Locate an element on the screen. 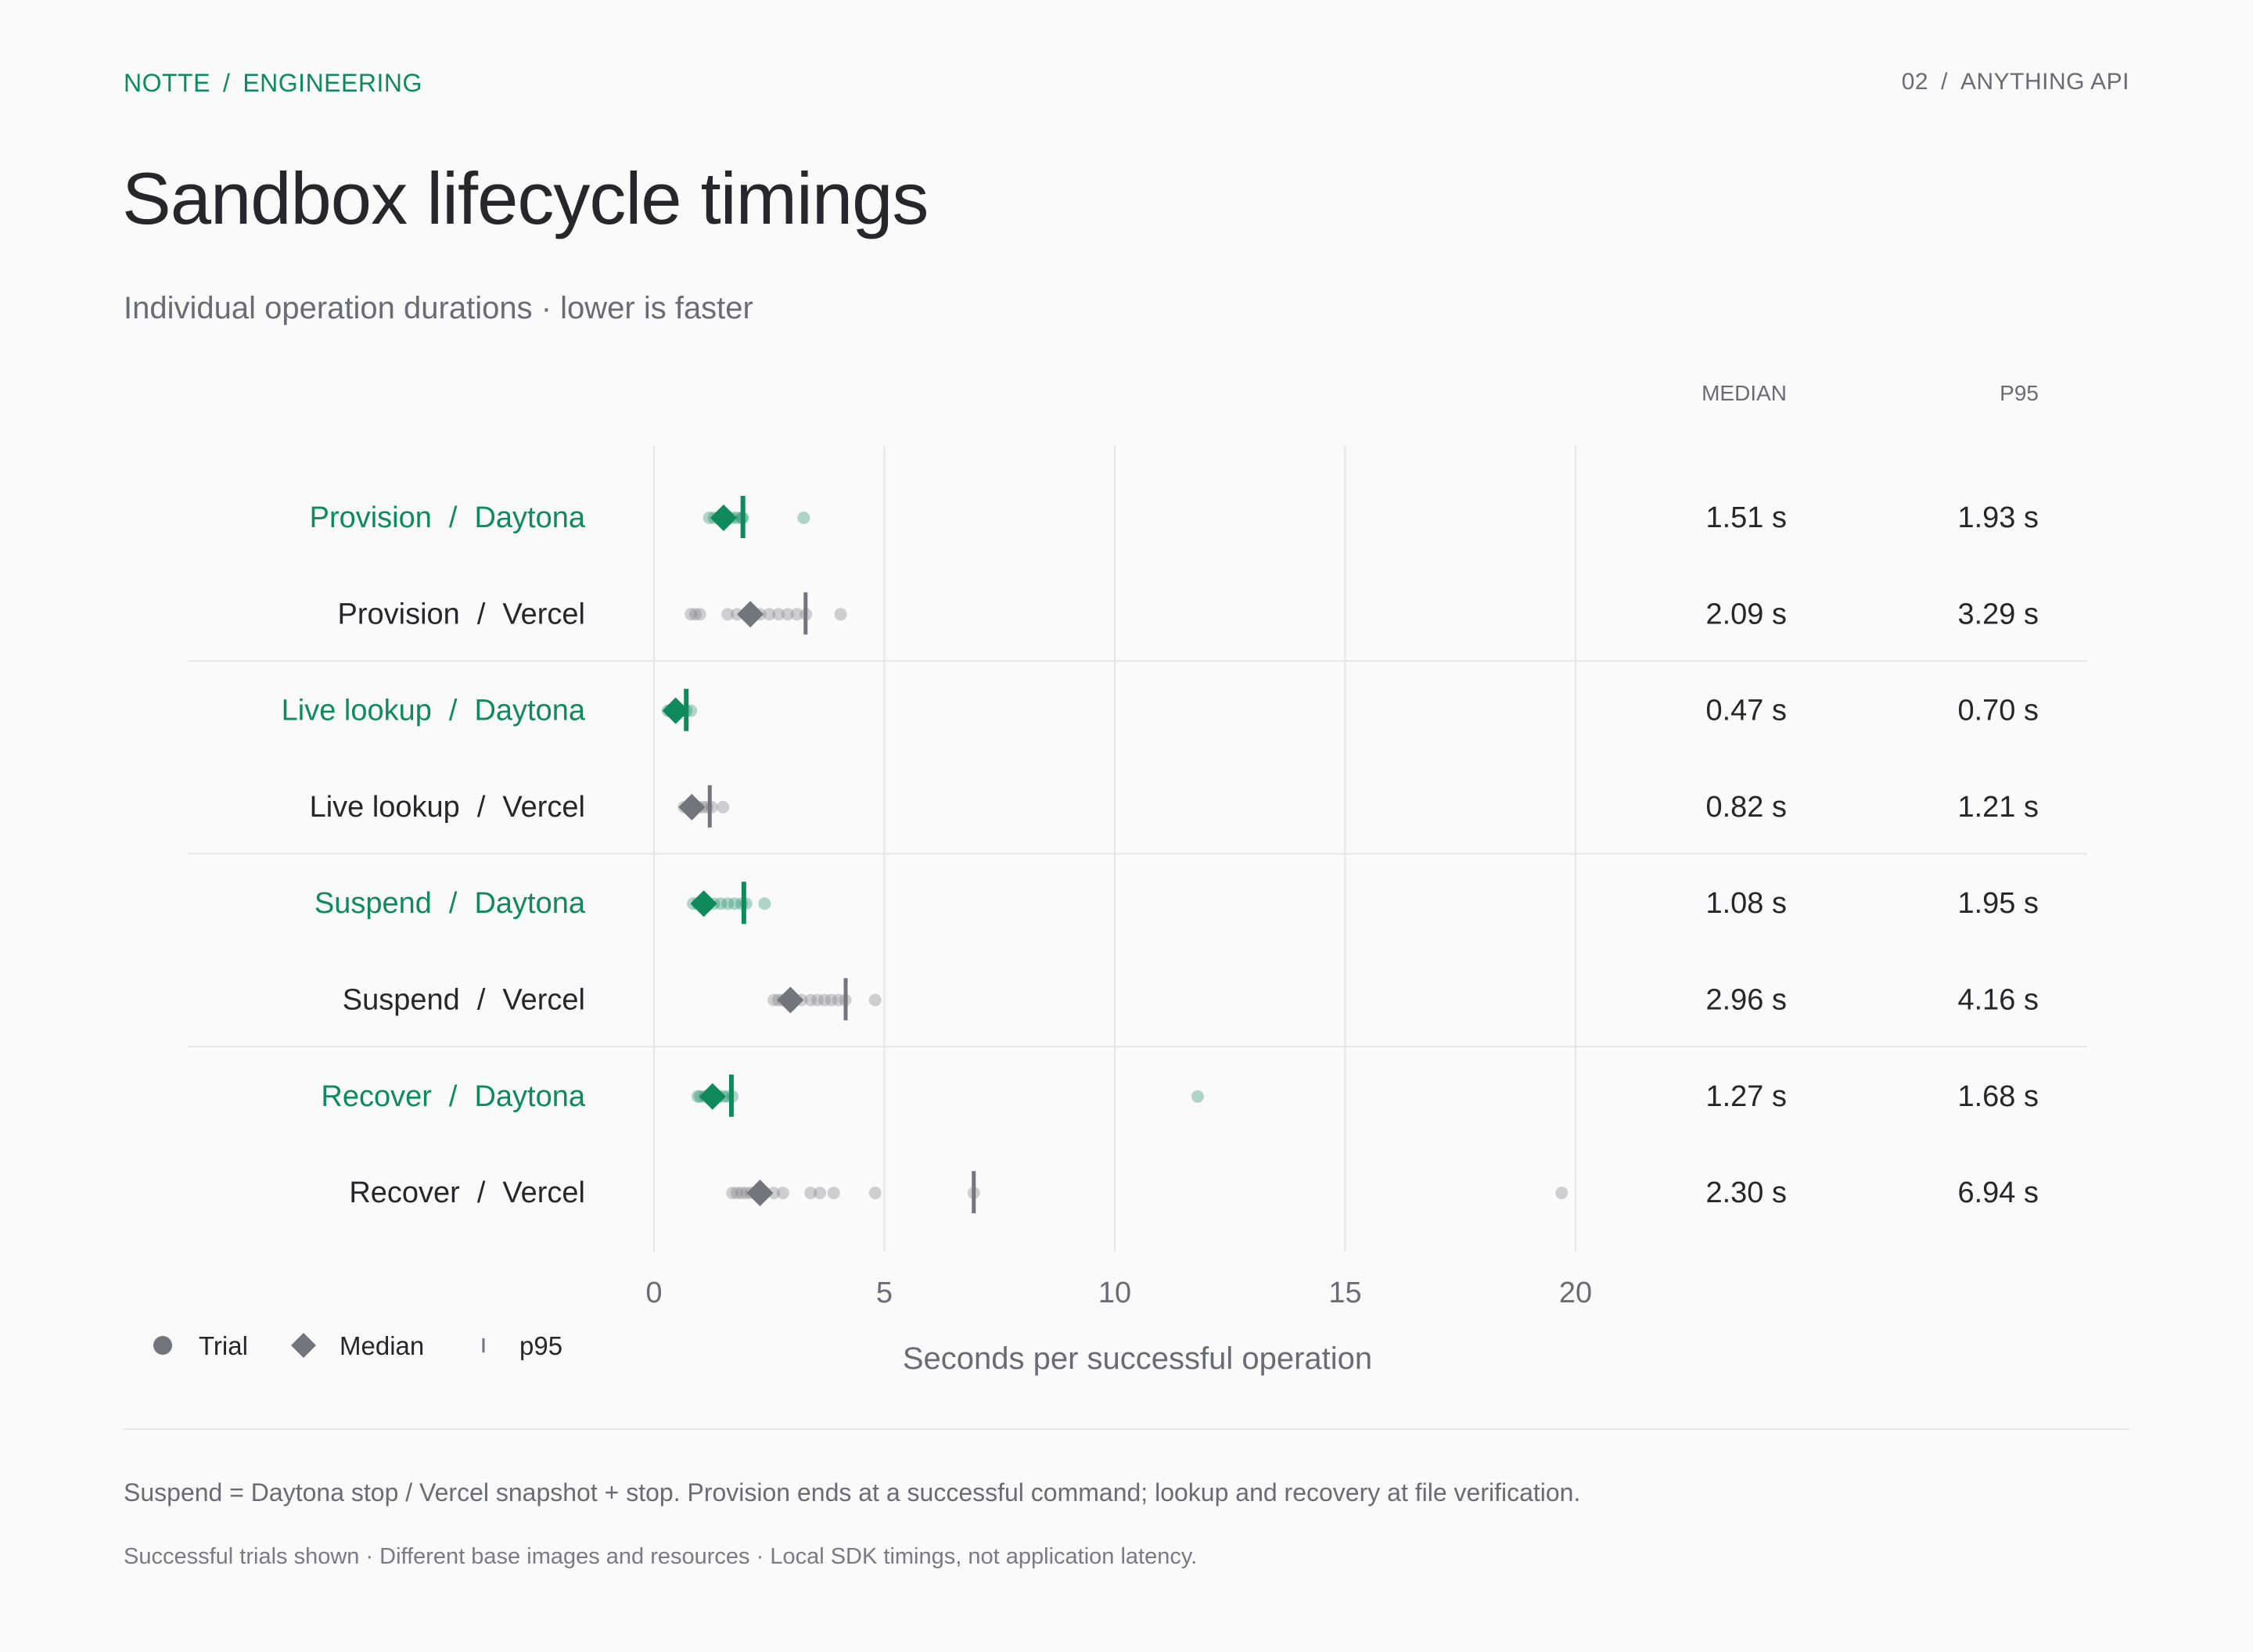  median-value: 1.51 s is located at coordinates (1746, 517).